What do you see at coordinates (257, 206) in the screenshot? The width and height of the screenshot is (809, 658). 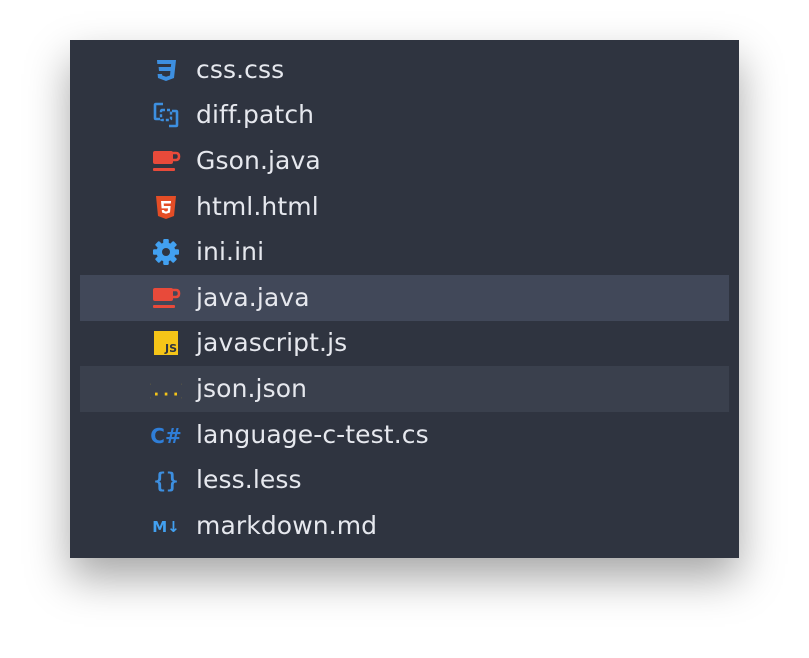 I see `file-name: html.html` at bounding box center [257, 206].